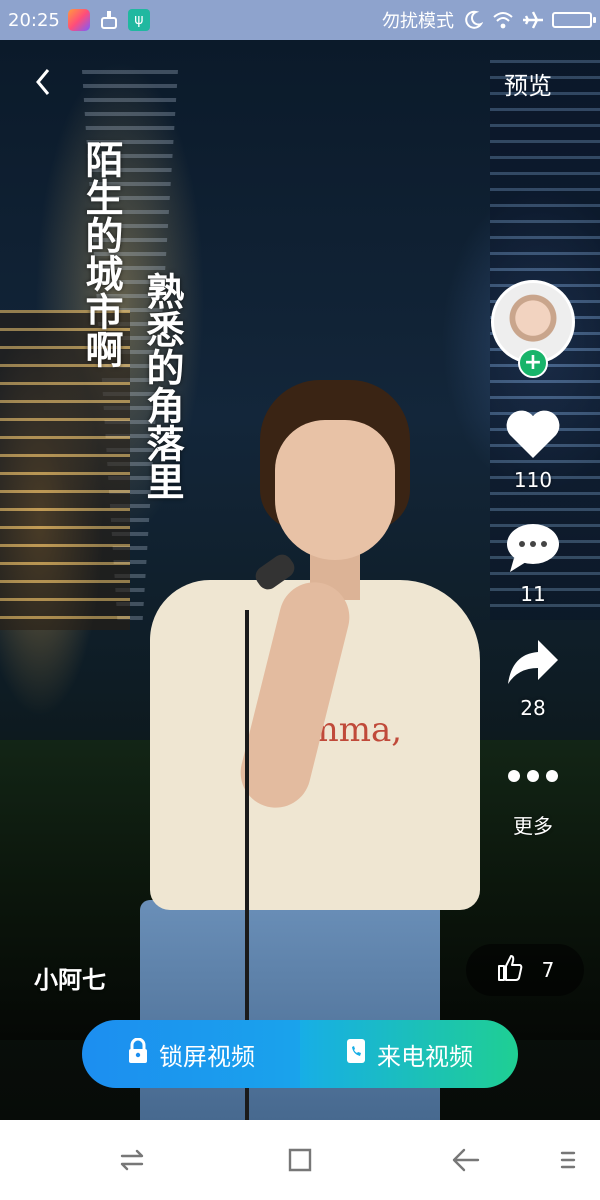 This screenshot has height=1200, width=600. Describe the element at coordinates (466, 1160) in the screenshot. I see `back-arrow-icon` at that location.